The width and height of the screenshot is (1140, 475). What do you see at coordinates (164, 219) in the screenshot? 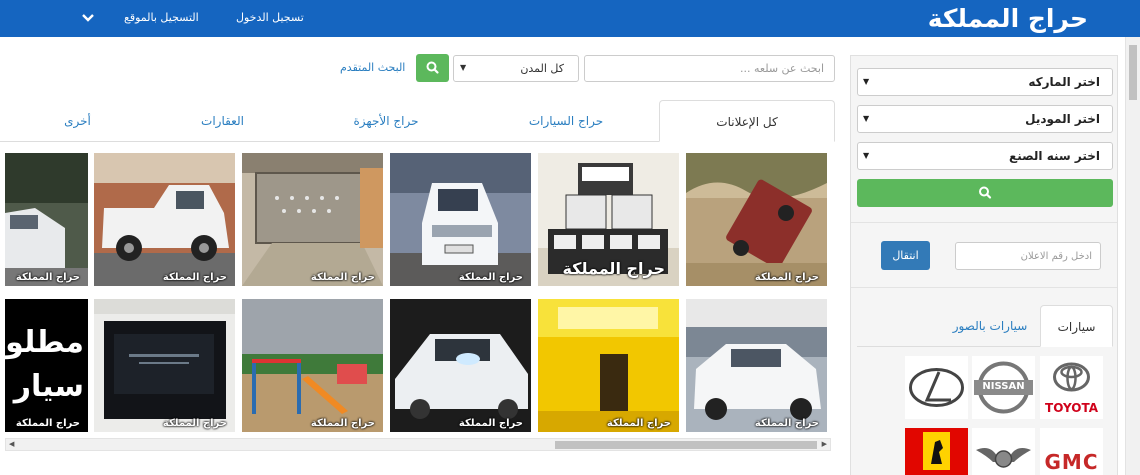
I see `listing-image-white-pickup: حراج المملكة` at bounding box center [164, 219].